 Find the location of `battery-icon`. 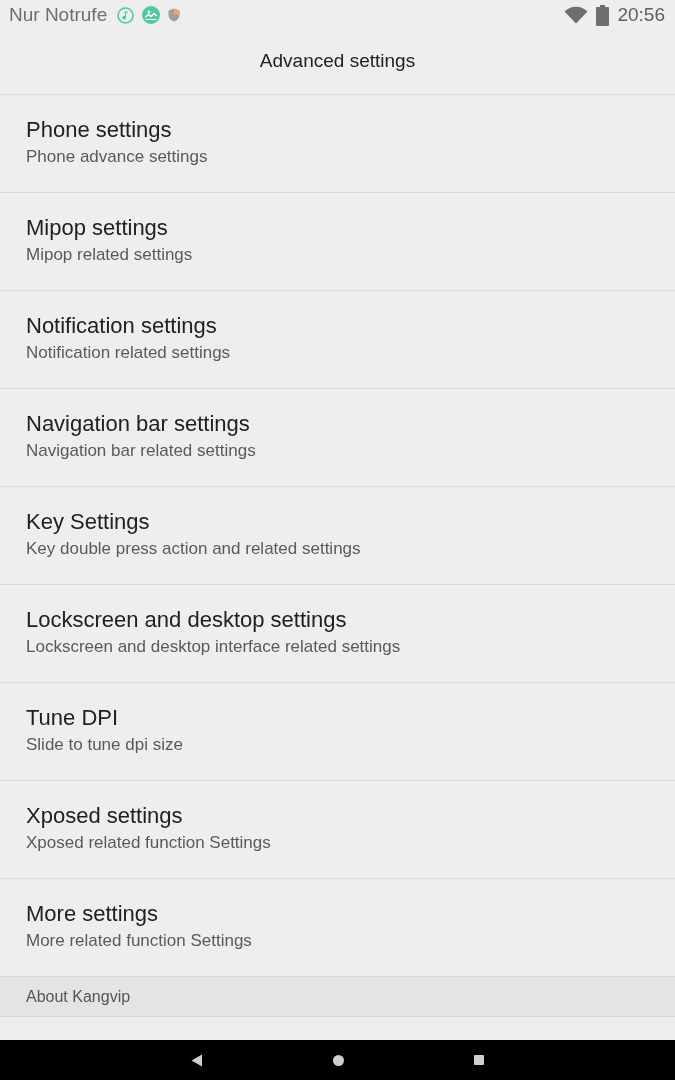

battery-icon is located at coordinates (603, 15).